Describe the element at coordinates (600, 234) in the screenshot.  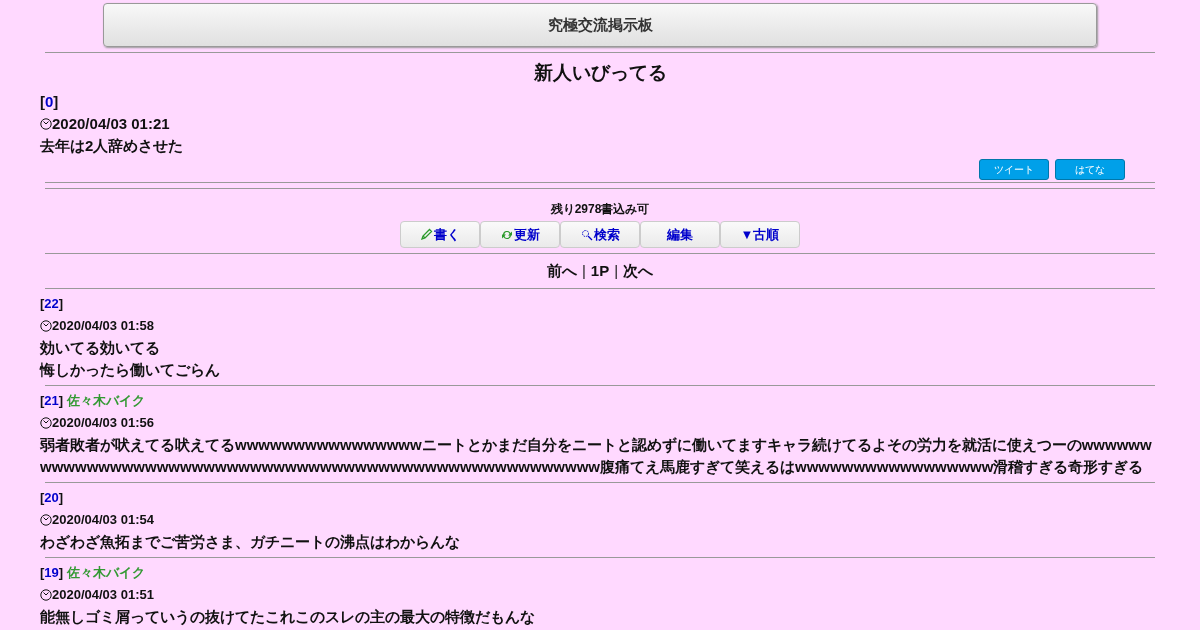
I see `action-button: 検索` at that location.